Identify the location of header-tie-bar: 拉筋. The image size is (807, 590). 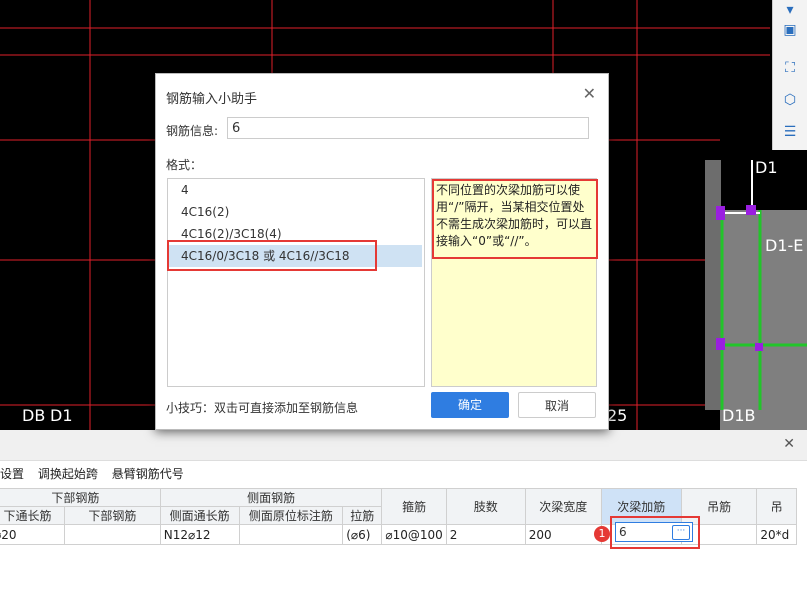
(362, 515).